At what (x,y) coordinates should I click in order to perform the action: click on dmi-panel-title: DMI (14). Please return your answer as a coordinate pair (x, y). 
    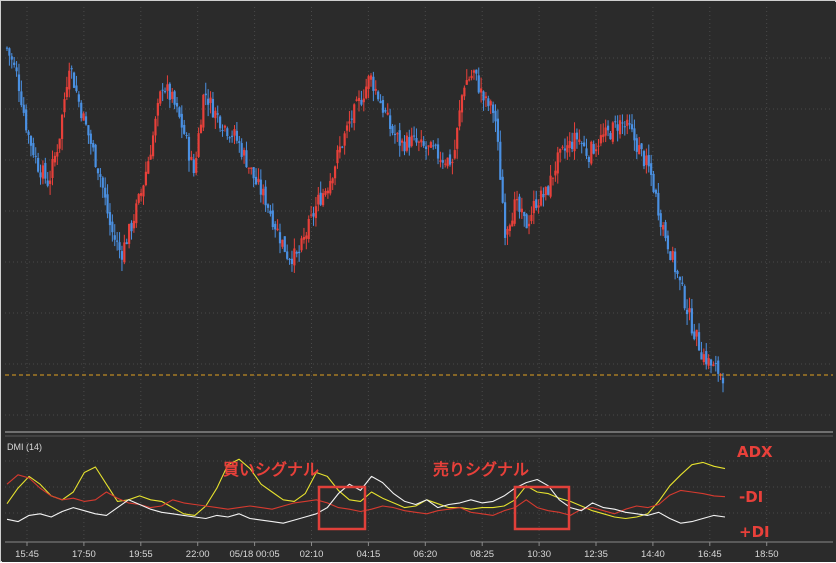
    Looking at the image, I should click on (24, 447).